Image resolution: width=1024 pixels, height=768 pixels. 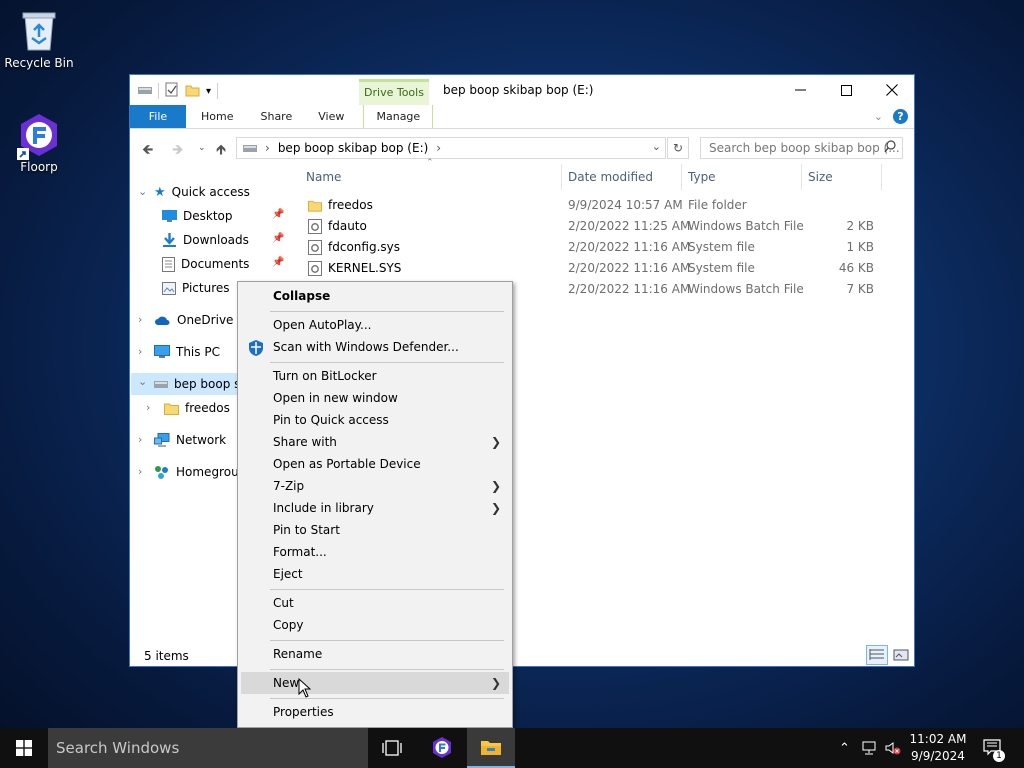 What do you see at coordinates (276, 116) in the screenshot?
I see `tab-share: Share` at bounding box center [276, 116].